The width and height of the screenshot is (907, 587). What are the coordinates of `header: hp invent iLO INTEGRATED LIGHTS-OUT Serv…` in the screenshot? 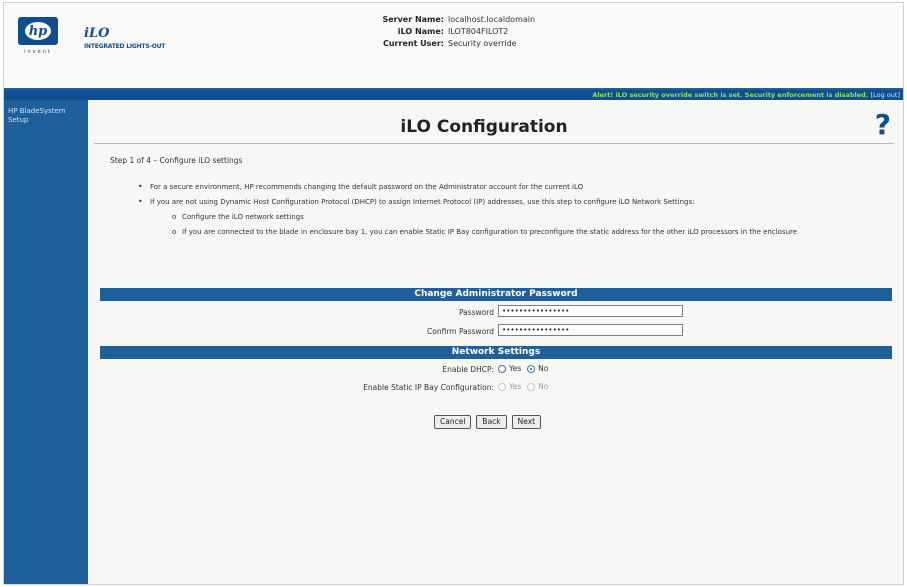 It's located at (453, 47).